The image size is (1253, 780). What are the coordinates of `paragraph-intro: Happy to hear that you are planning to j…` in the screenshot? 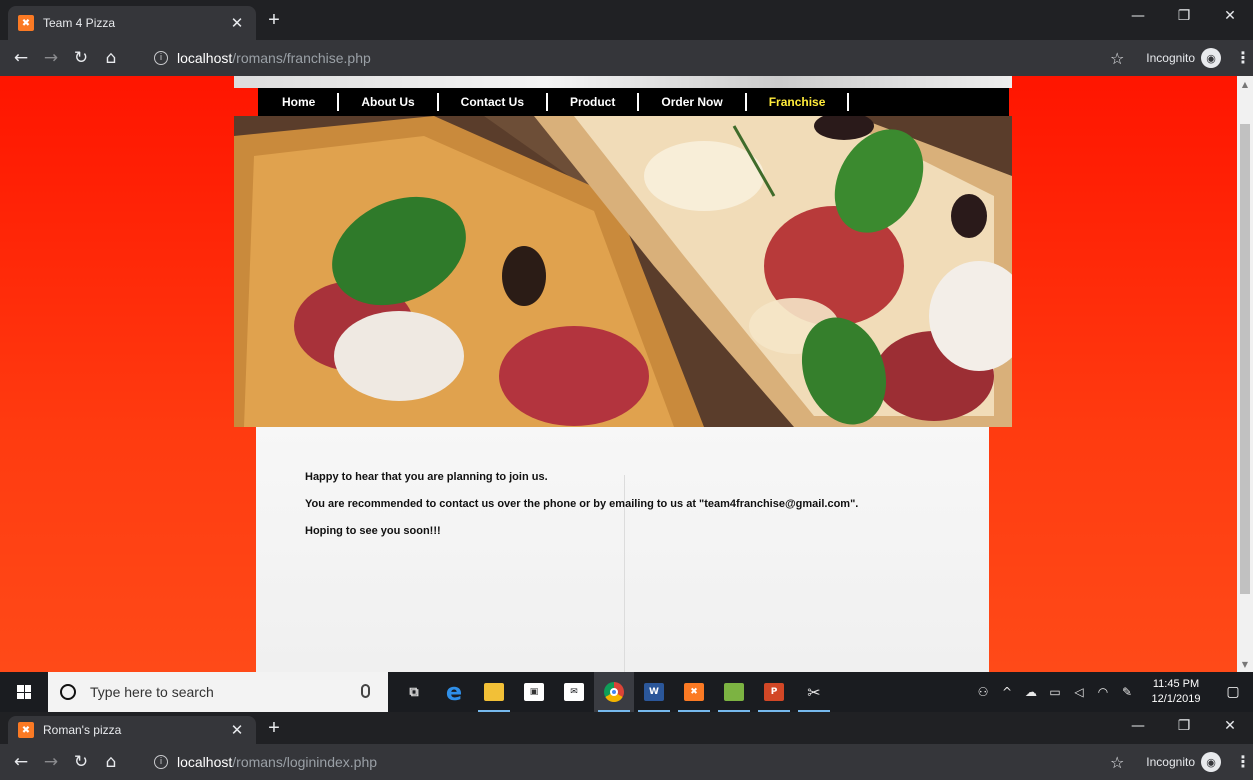 It's located at (426, 477).